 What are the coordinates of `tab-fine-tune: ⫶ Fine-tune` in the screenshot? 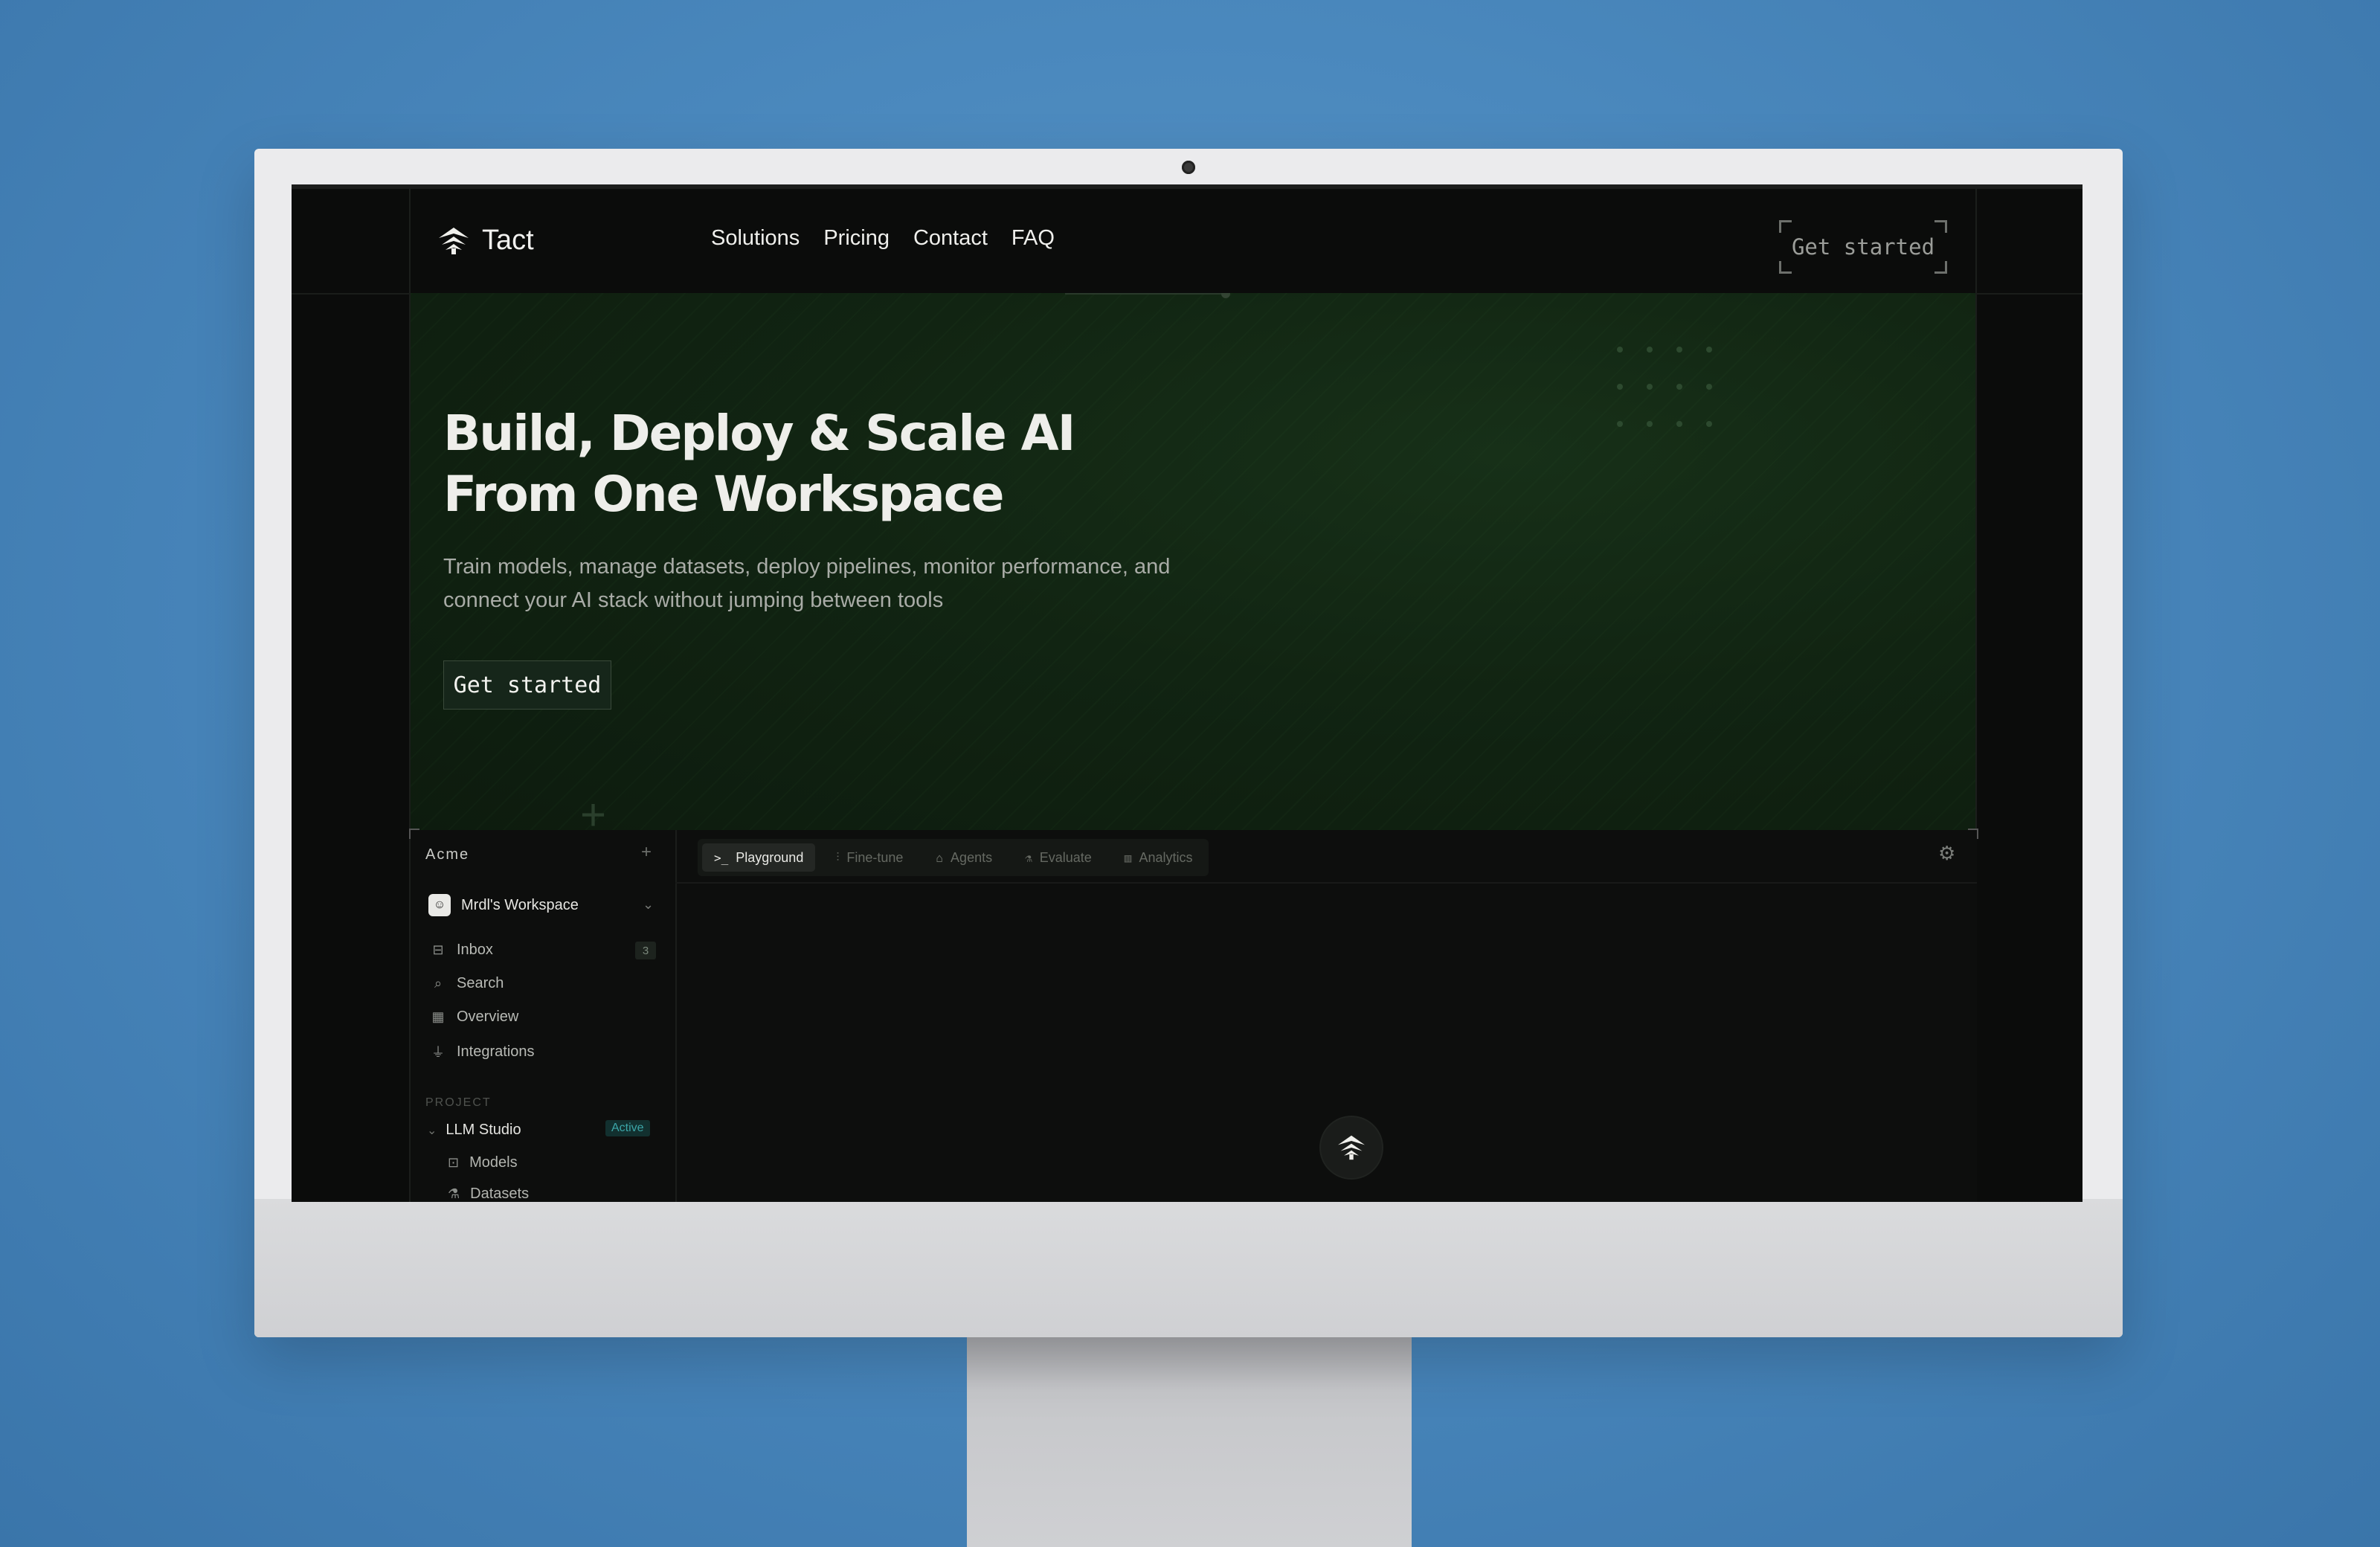 It's located at (869, 858).